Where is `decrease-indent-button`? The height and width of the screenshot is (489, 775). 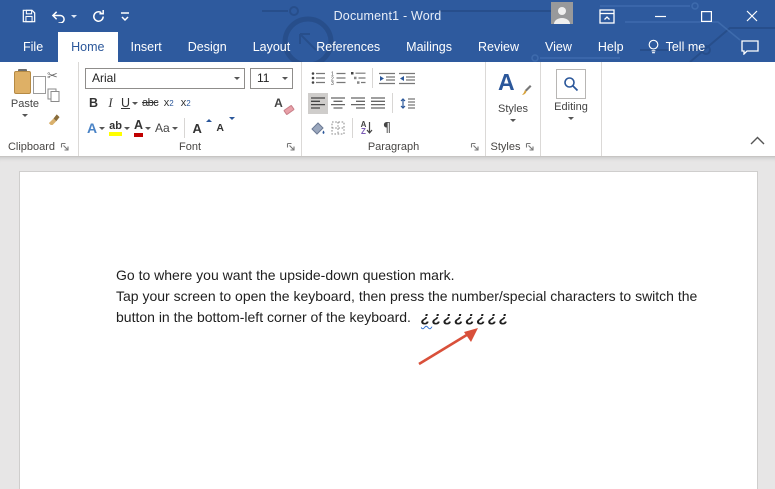
decrease-indent-button is located at coordinates (387, 78).